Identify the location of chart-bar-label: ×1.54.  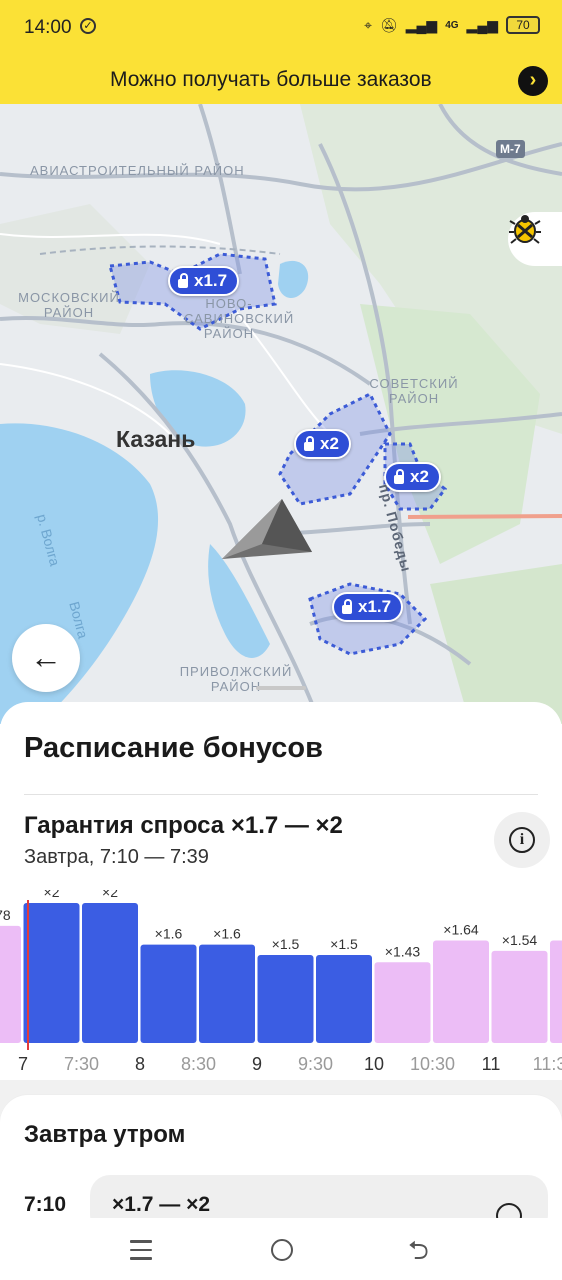
(520, 940).